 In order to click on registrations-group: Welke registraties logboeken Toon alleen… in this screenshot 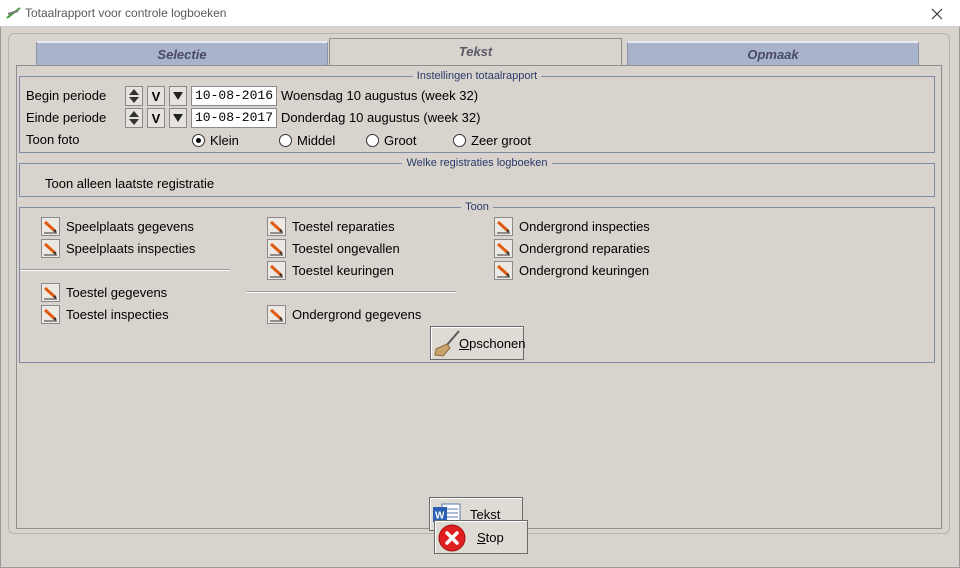, I will do `click(477, 177)`.